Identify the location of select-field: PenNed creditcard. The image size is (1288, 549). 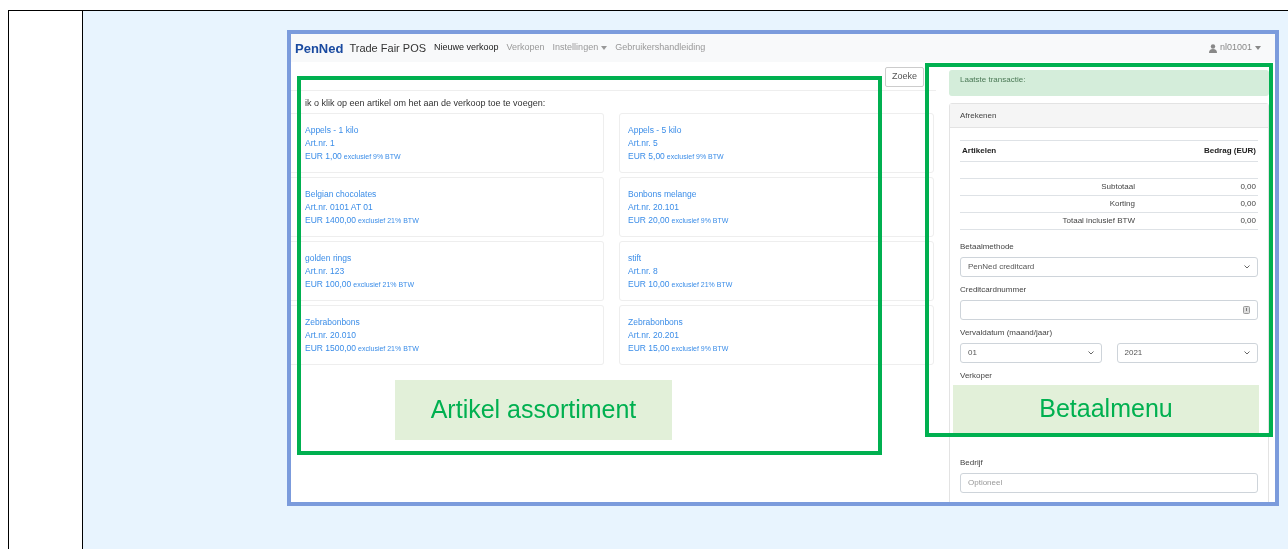
(1109, 267).